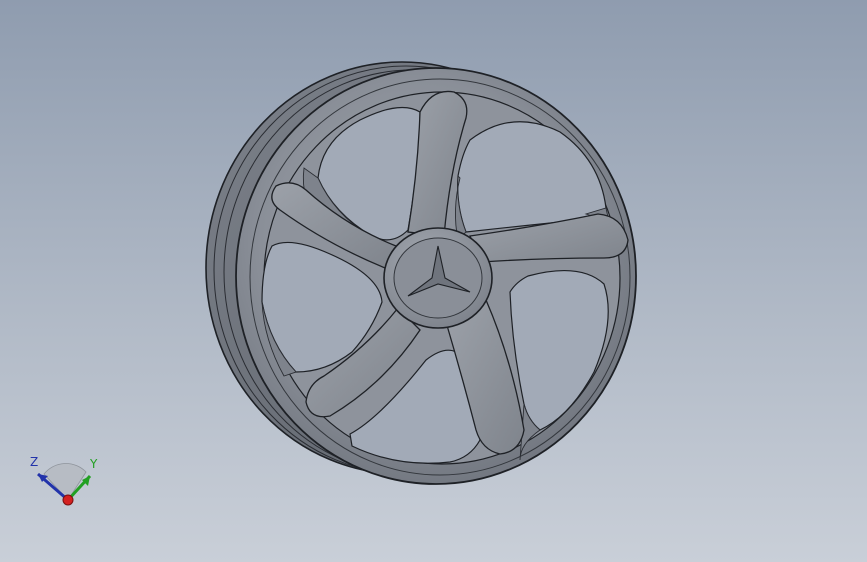  Describe the element at coordinates (438, 278) in the screenshot. I see `center-hub` at that location.